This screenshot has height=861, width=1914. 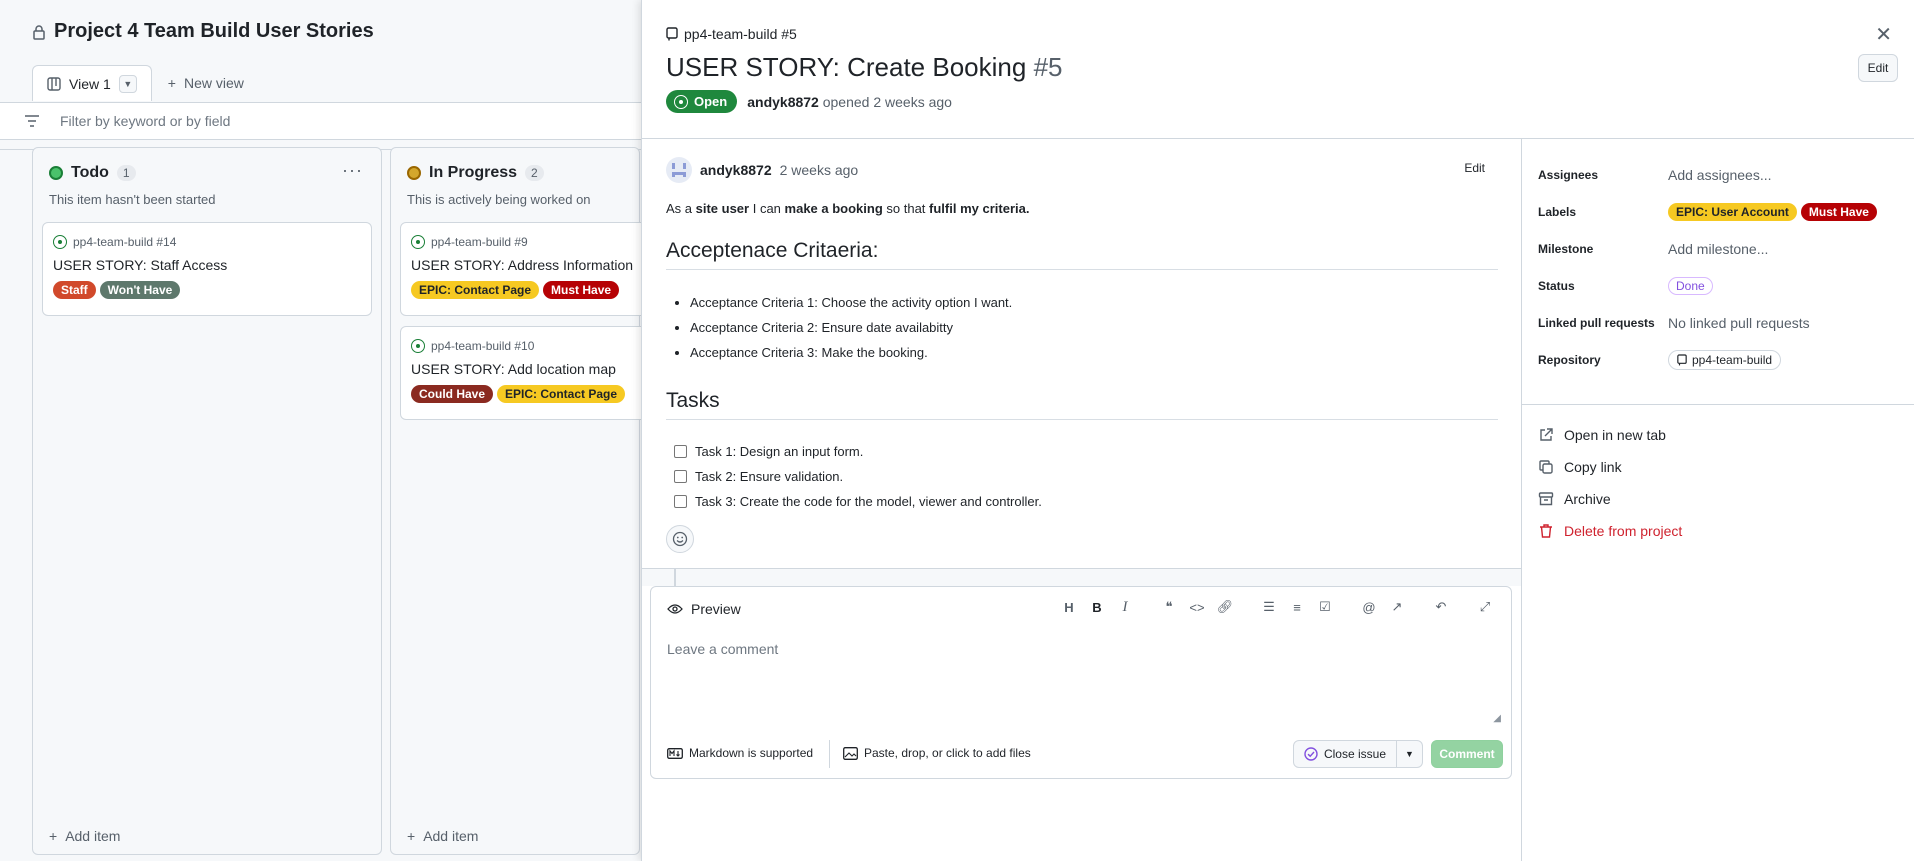 I want to click on mention-icon: @, so click(x=1369, y=607).